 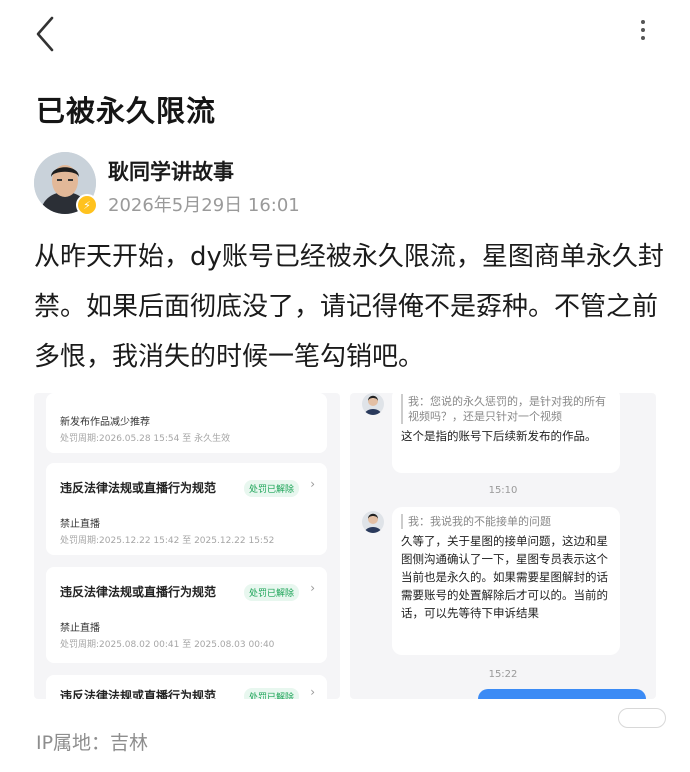 I want to click on vertical-dots-icon, so click(x=643, y=30).